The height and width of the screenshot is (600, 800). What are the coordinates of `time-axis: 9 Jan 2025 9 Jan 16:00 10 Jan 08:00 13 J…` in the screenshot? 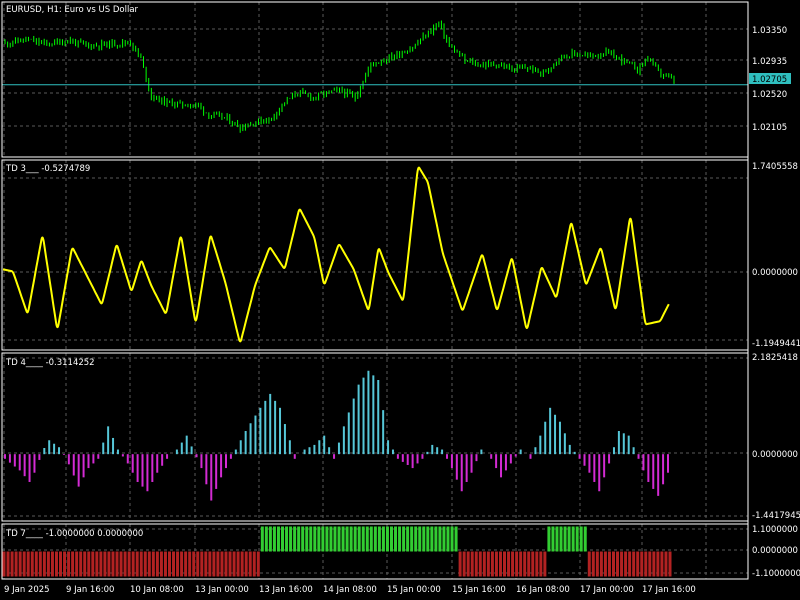 It's located at (350, 590).